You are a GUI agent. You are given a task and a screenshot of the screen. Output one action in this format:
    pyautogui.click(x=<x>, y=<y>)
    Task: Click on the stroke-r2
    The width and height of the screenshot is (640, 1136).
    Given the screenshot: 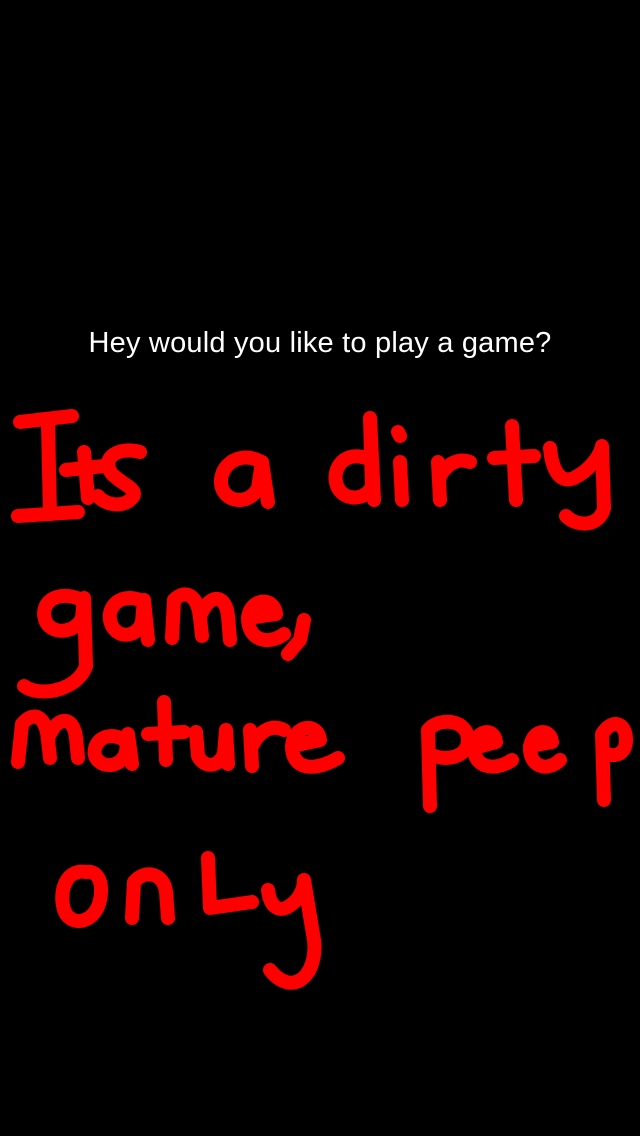 What is the action you would take?
    pyautogui.click(x=267, y=746)
    